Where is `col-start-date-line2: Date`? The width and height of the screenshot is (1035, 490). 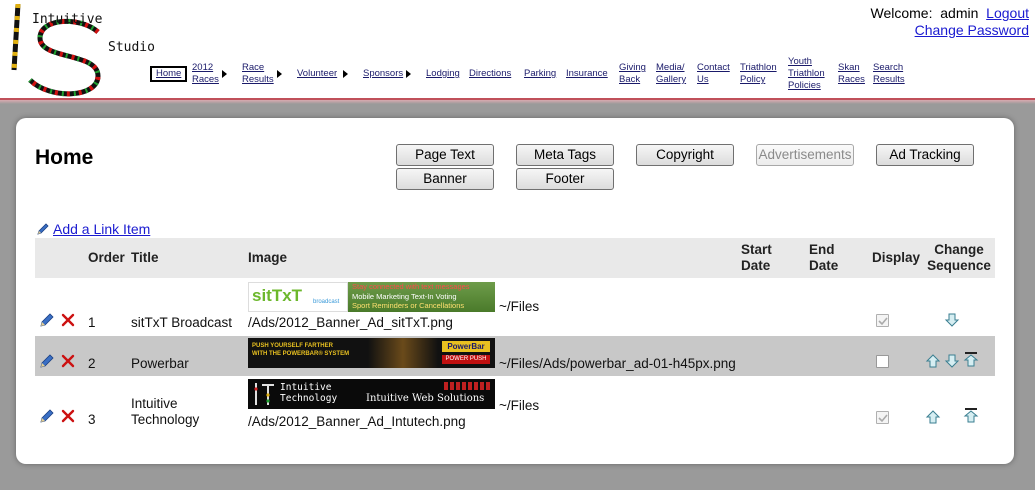
col-start-date-line2: Date is located at coordinates (756, 265).